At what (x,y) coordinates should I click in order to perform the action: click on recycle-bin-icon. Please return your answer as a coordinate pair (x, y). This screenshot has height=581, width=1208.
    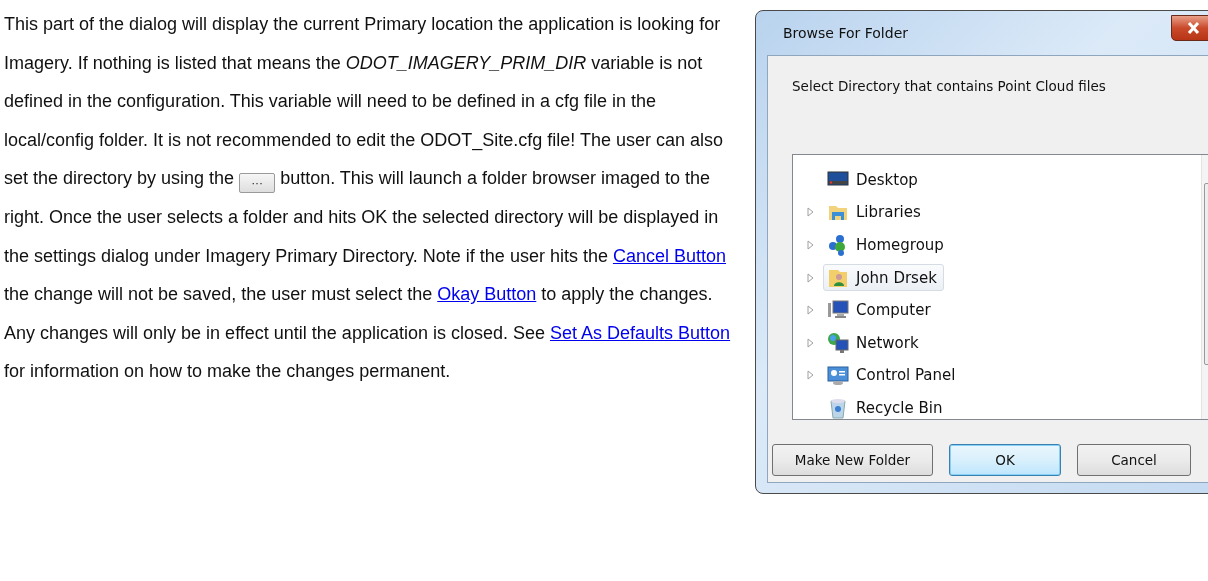
    Looking at the image, I should click on (838, 407).